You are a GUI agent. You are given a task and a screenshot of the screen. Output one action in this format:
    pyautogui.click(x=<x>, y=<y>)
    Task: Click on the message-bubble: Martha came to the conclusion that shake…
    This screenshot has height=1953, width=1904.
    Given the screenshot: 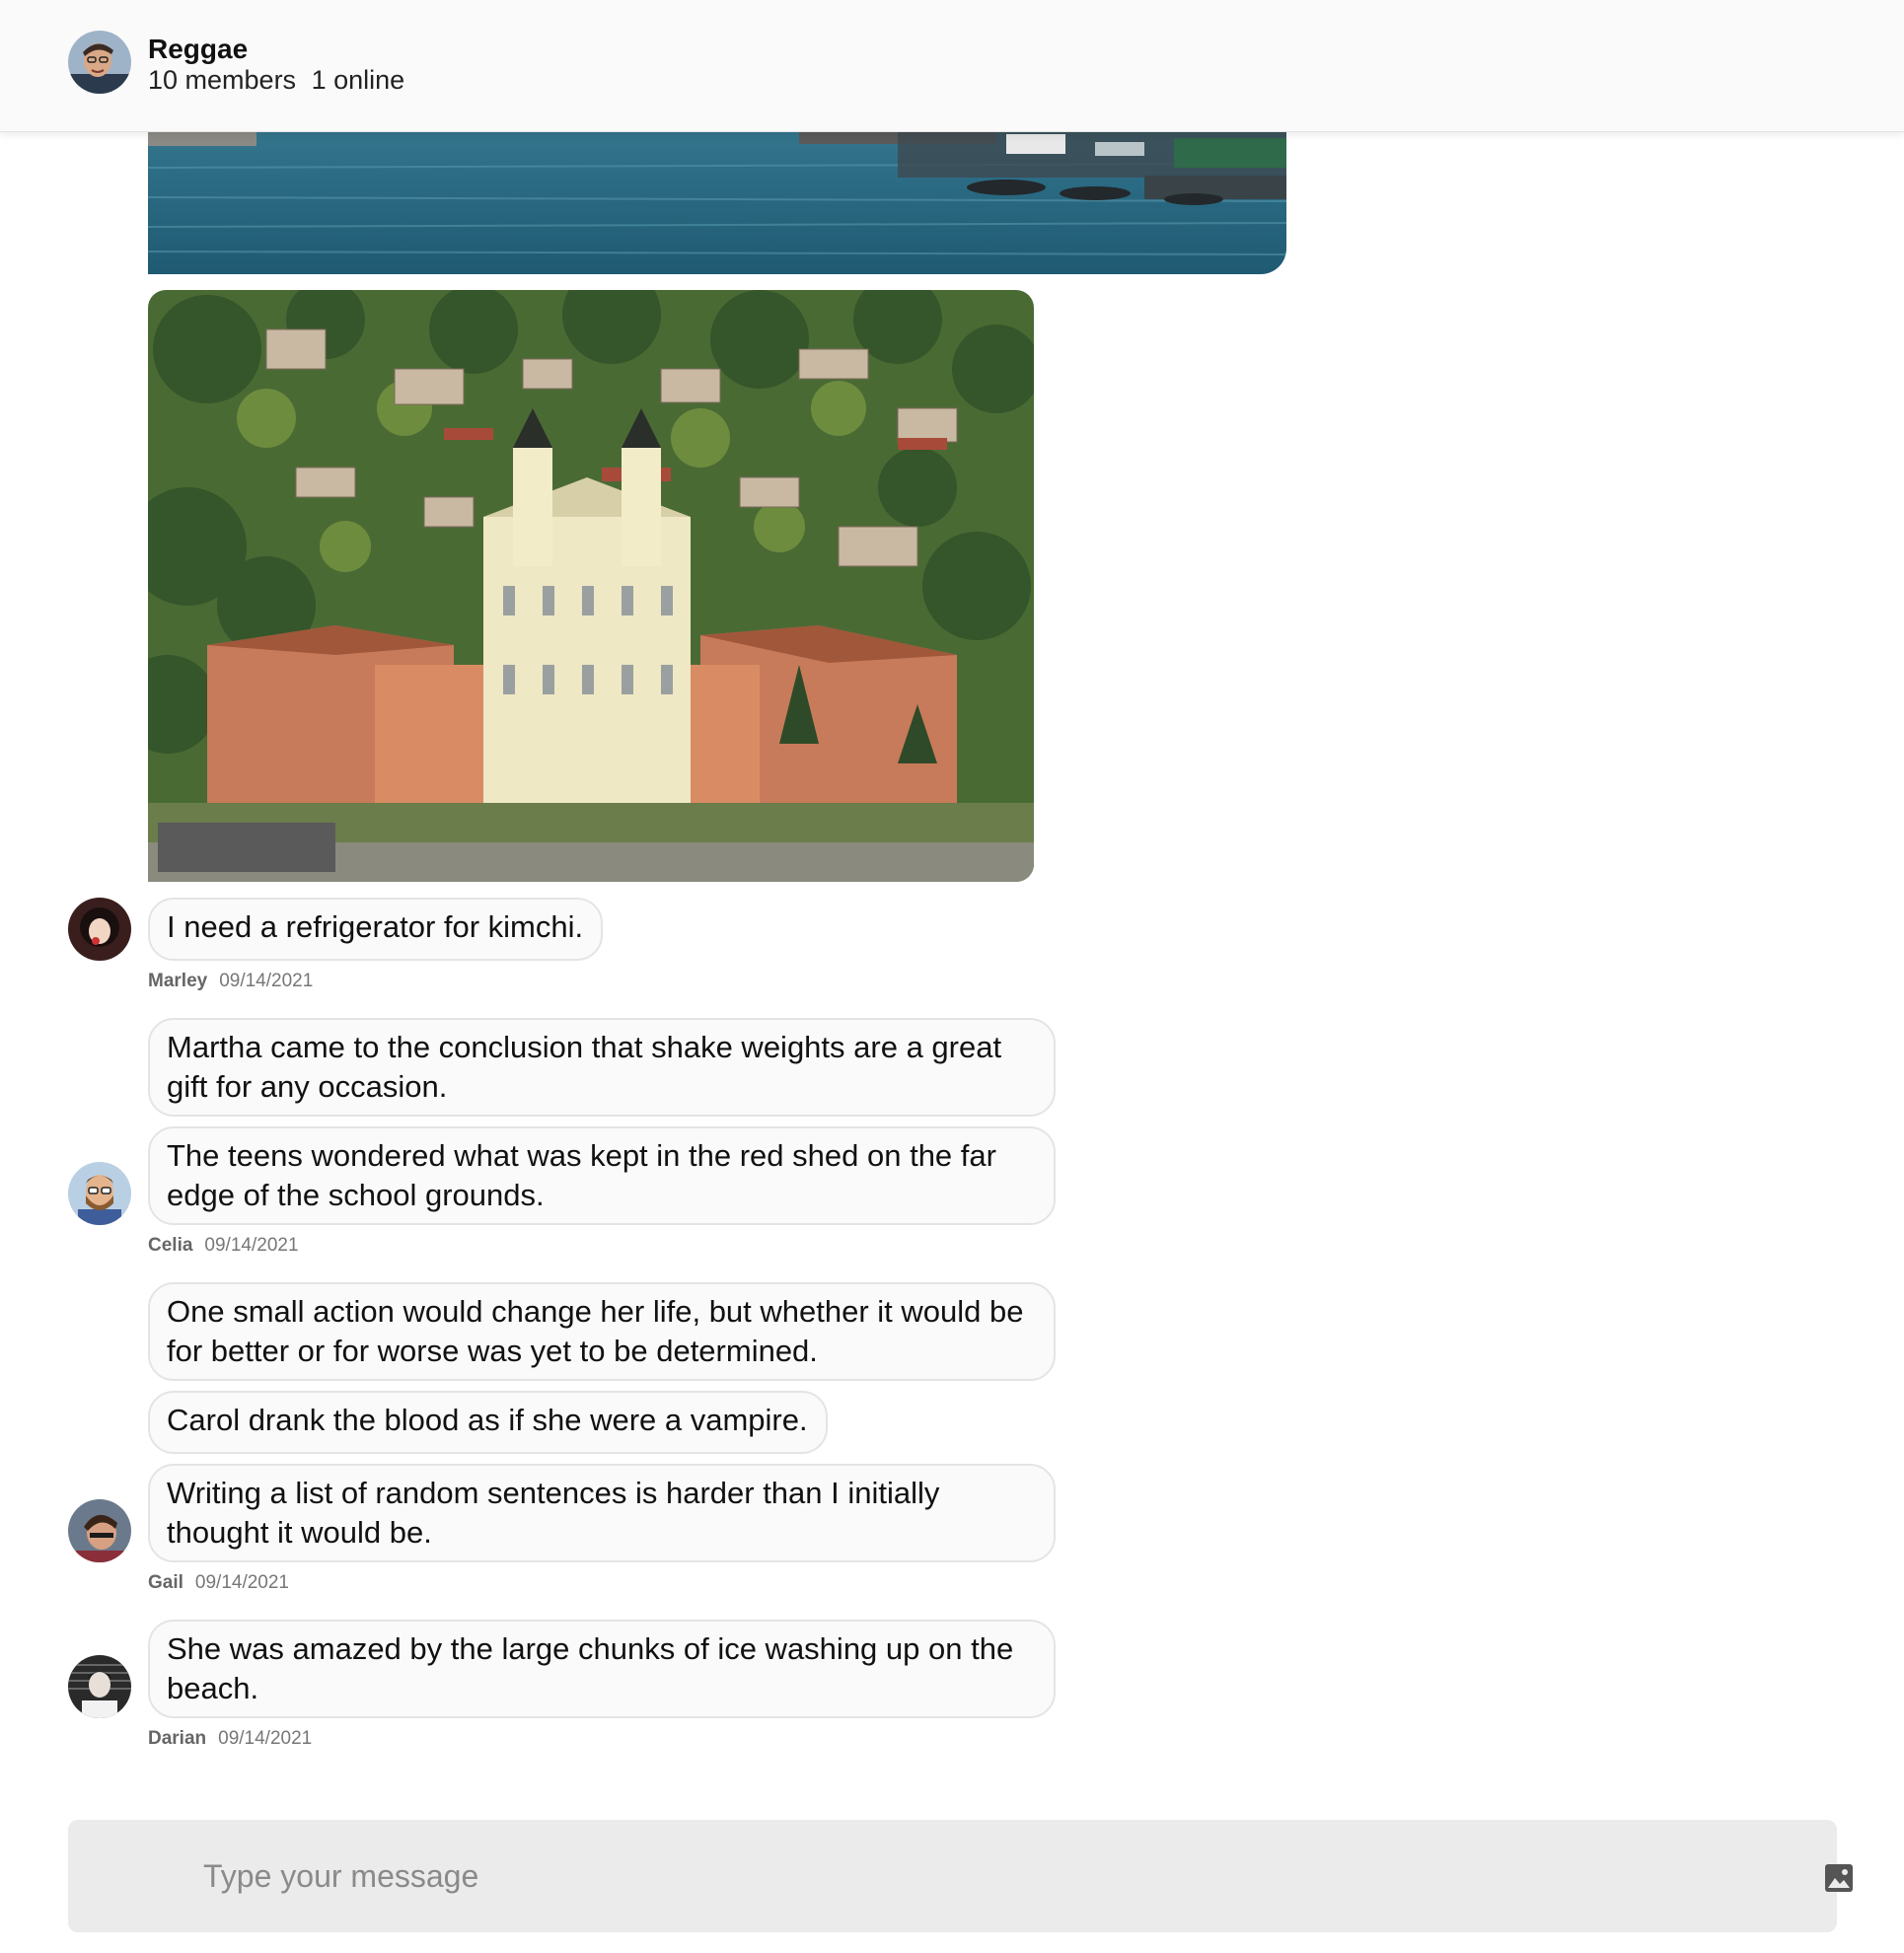 What is the action you would take?
    pyautogui.click(x=602, y=1067)
    